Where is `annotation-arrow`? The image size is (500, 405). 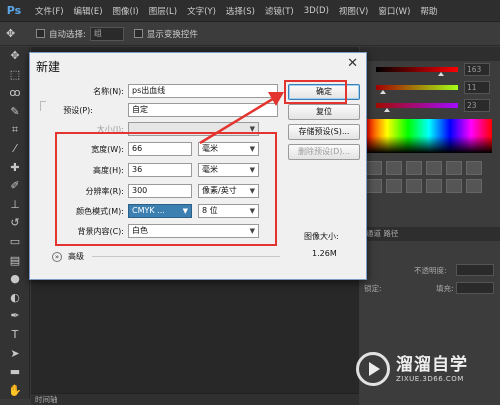
annotation-arrow is located at coordinates (241, 118).